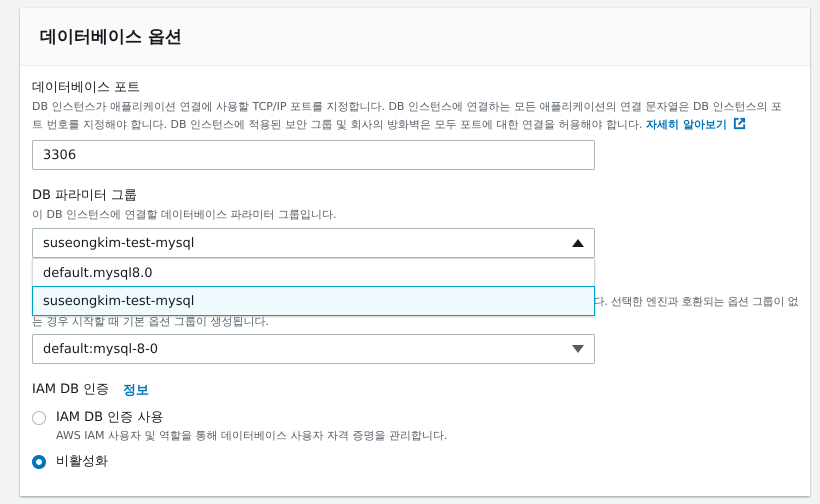 The image size is (820, 504). Describe the element at coordinates (313, 349) in the screenshot. I see `option-group-select: default:mysql-8-0` at that location.